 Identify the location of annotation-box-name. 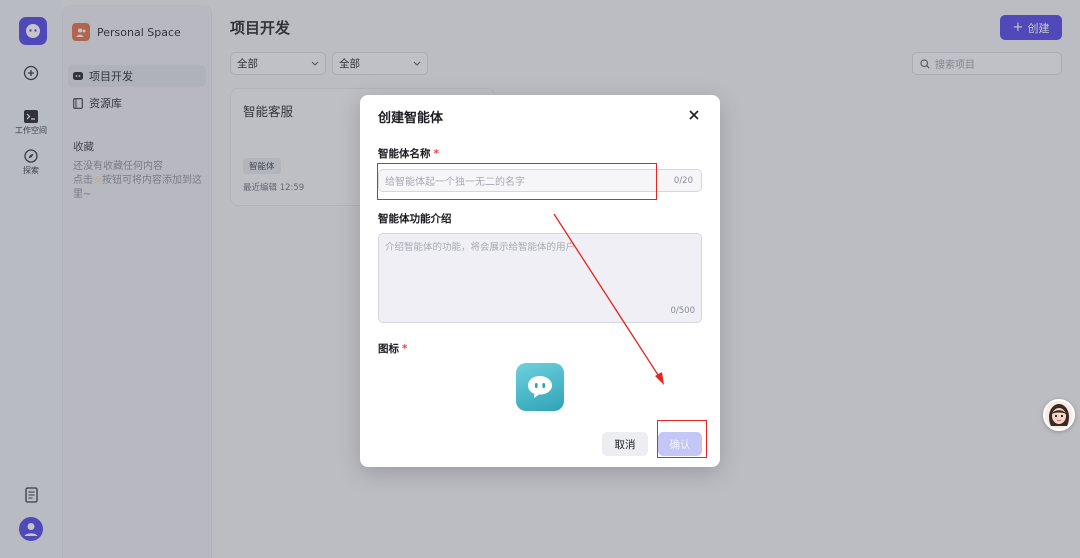
(517, 181).